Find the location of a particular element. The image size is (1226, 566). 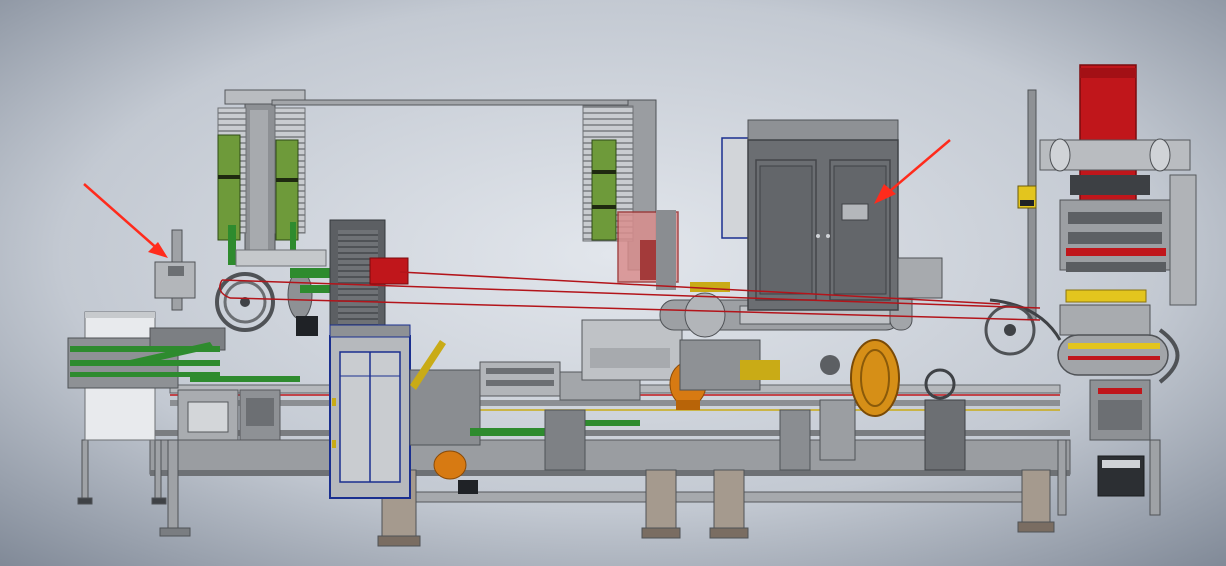

control-cabinet-nameplate is located at coordinates (855, 212).